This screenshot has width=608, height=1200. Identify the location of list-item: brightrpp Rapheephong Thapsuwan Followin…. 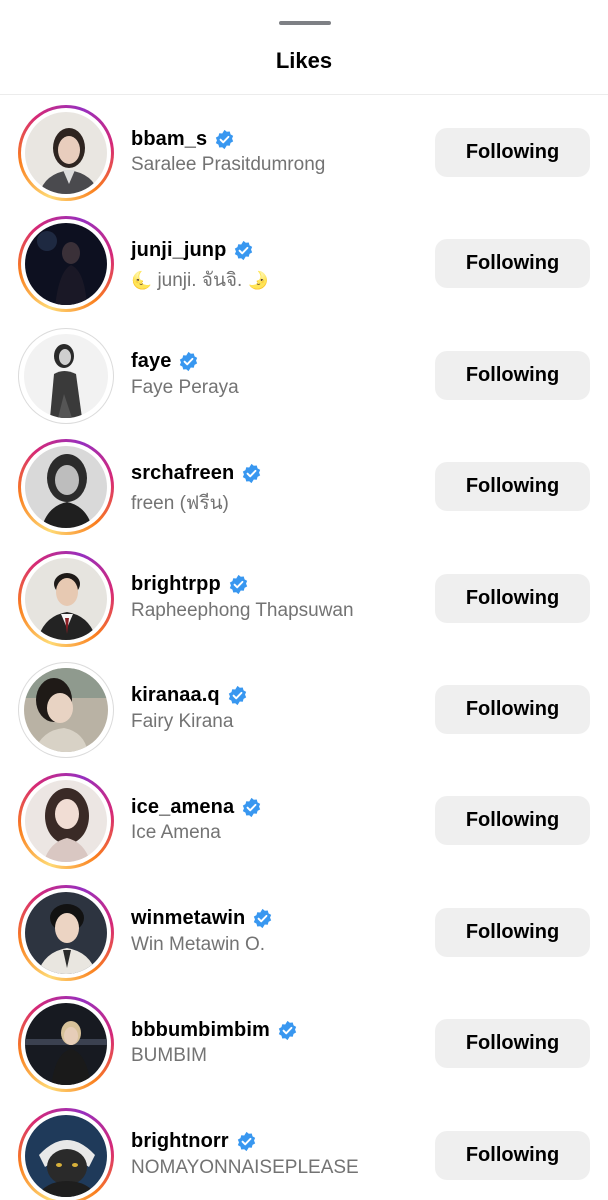
(304, 598).